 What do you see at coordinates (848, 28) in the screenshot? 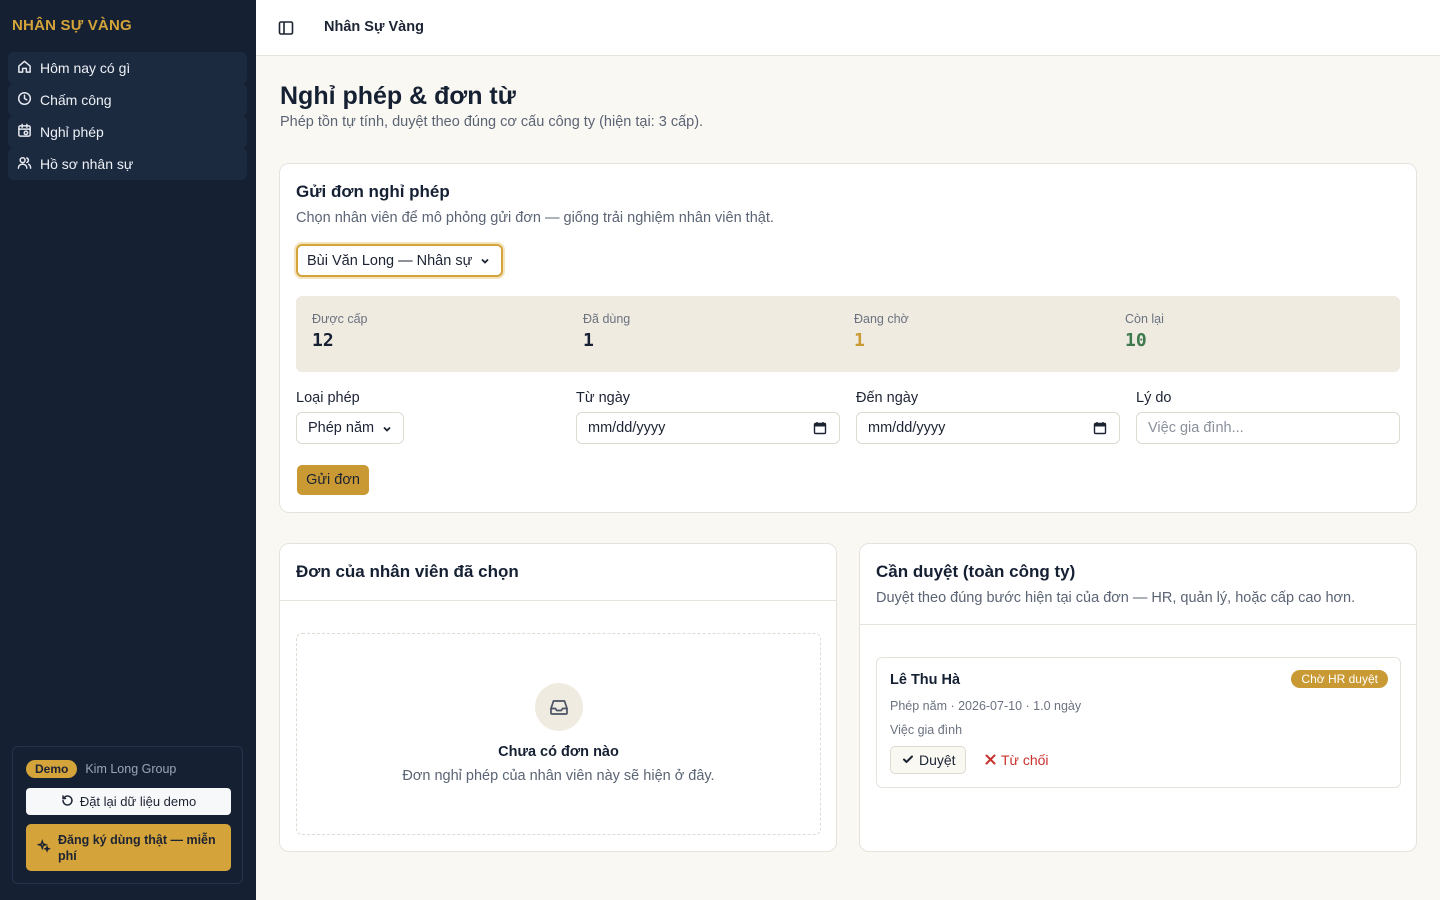
I see `topbar: Nhân Sự Vàng` at bounding box center [848, 28].